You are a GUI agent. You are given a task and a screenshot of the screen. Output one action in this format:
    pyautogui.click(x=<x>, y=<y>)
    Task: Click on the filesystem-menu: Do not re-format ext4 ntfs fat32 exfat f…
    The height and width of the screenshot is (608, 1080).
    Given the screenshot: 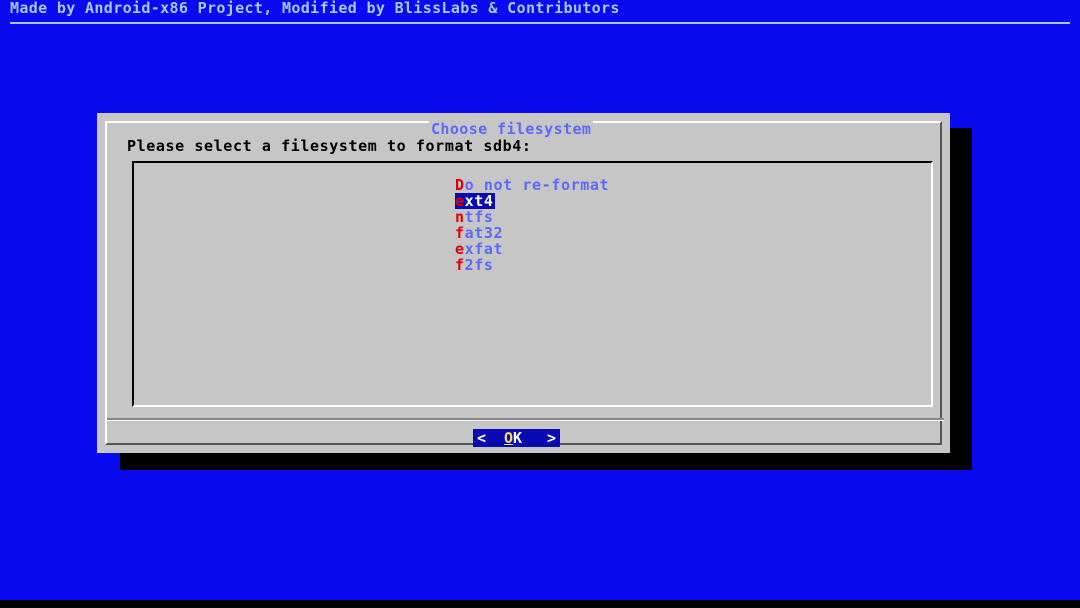 What is the action you would take?
    pyautogui.click(x=532, y=225)
    